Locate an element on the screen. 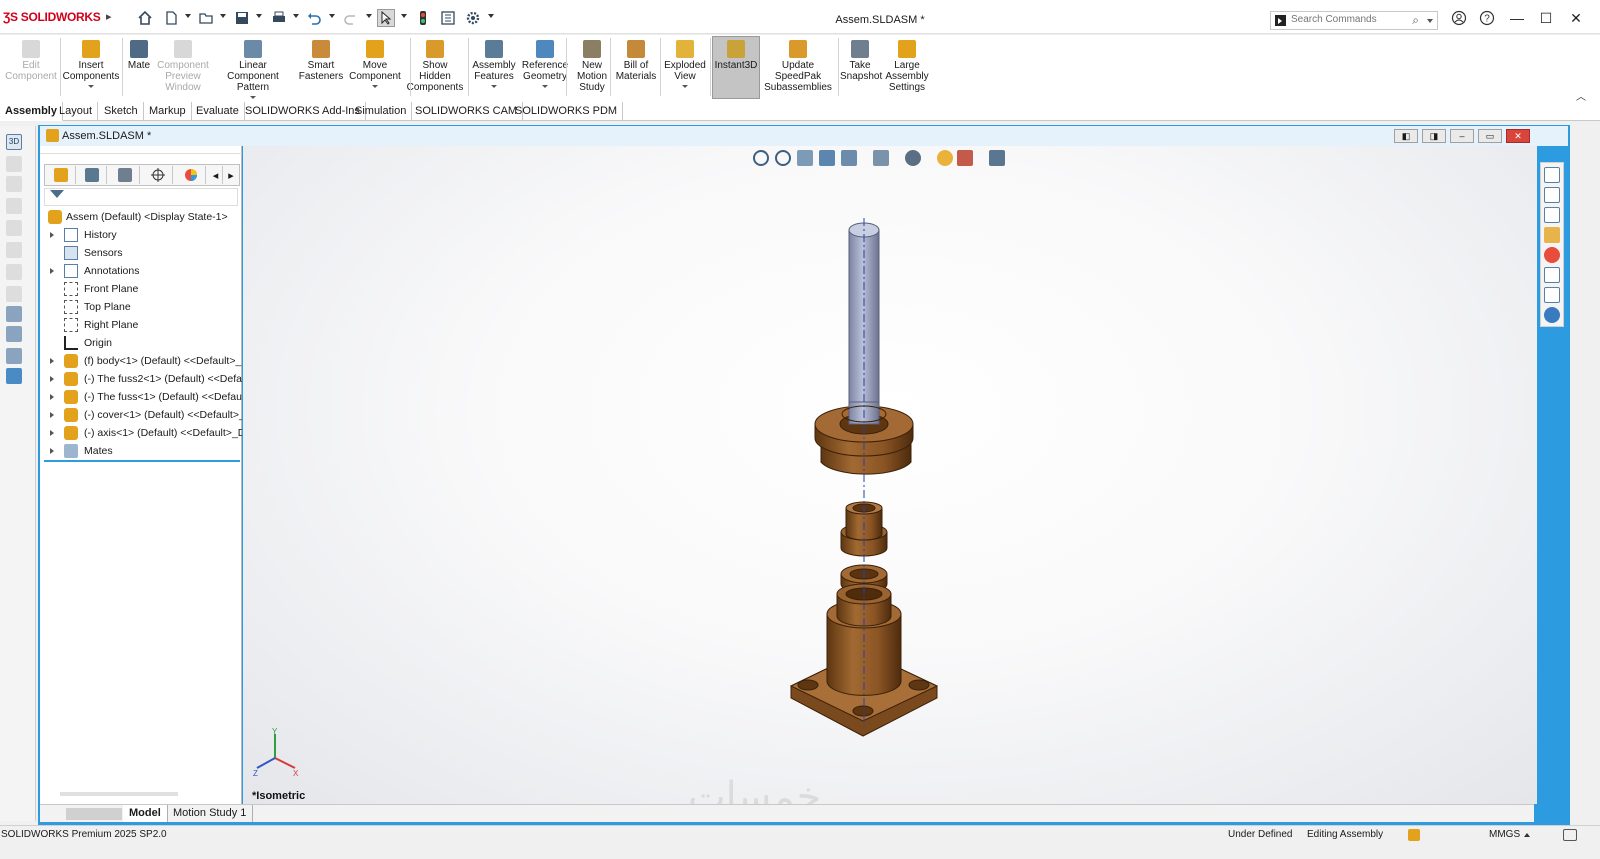 This screenshot has height=859, width=1600. close-window-icon: ✕ is located at coordinates (1576, 18).